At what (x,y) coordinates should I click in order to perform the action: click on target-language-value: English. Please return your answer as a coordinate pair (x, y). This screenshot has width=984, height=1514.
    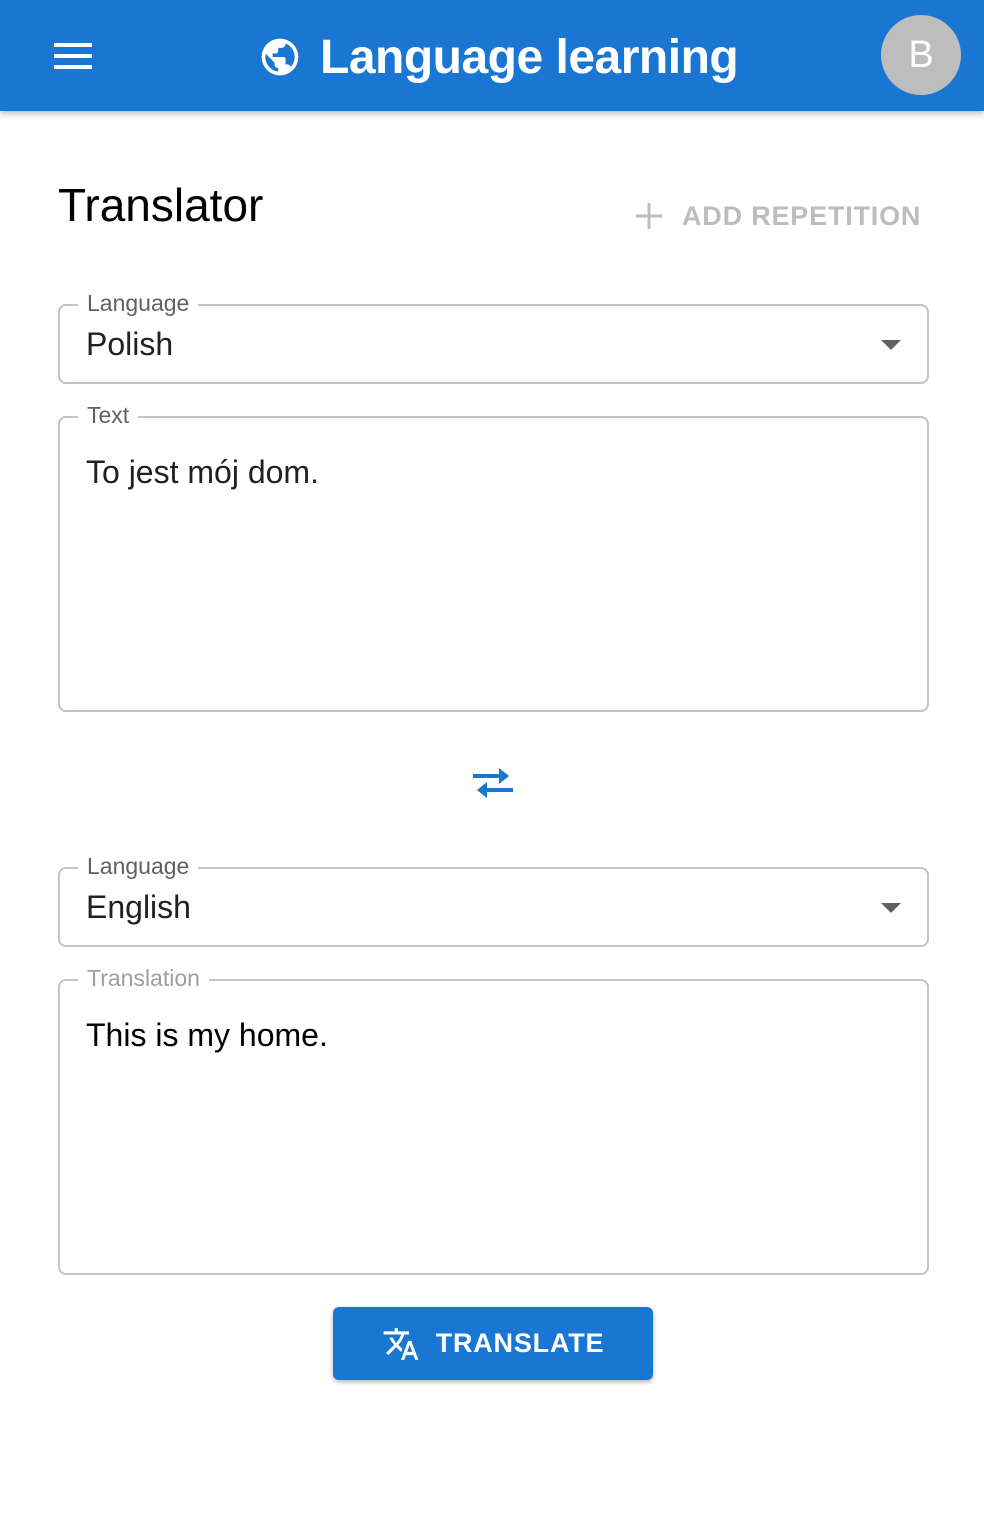
    Looking at the image, I should click on (138, 907).